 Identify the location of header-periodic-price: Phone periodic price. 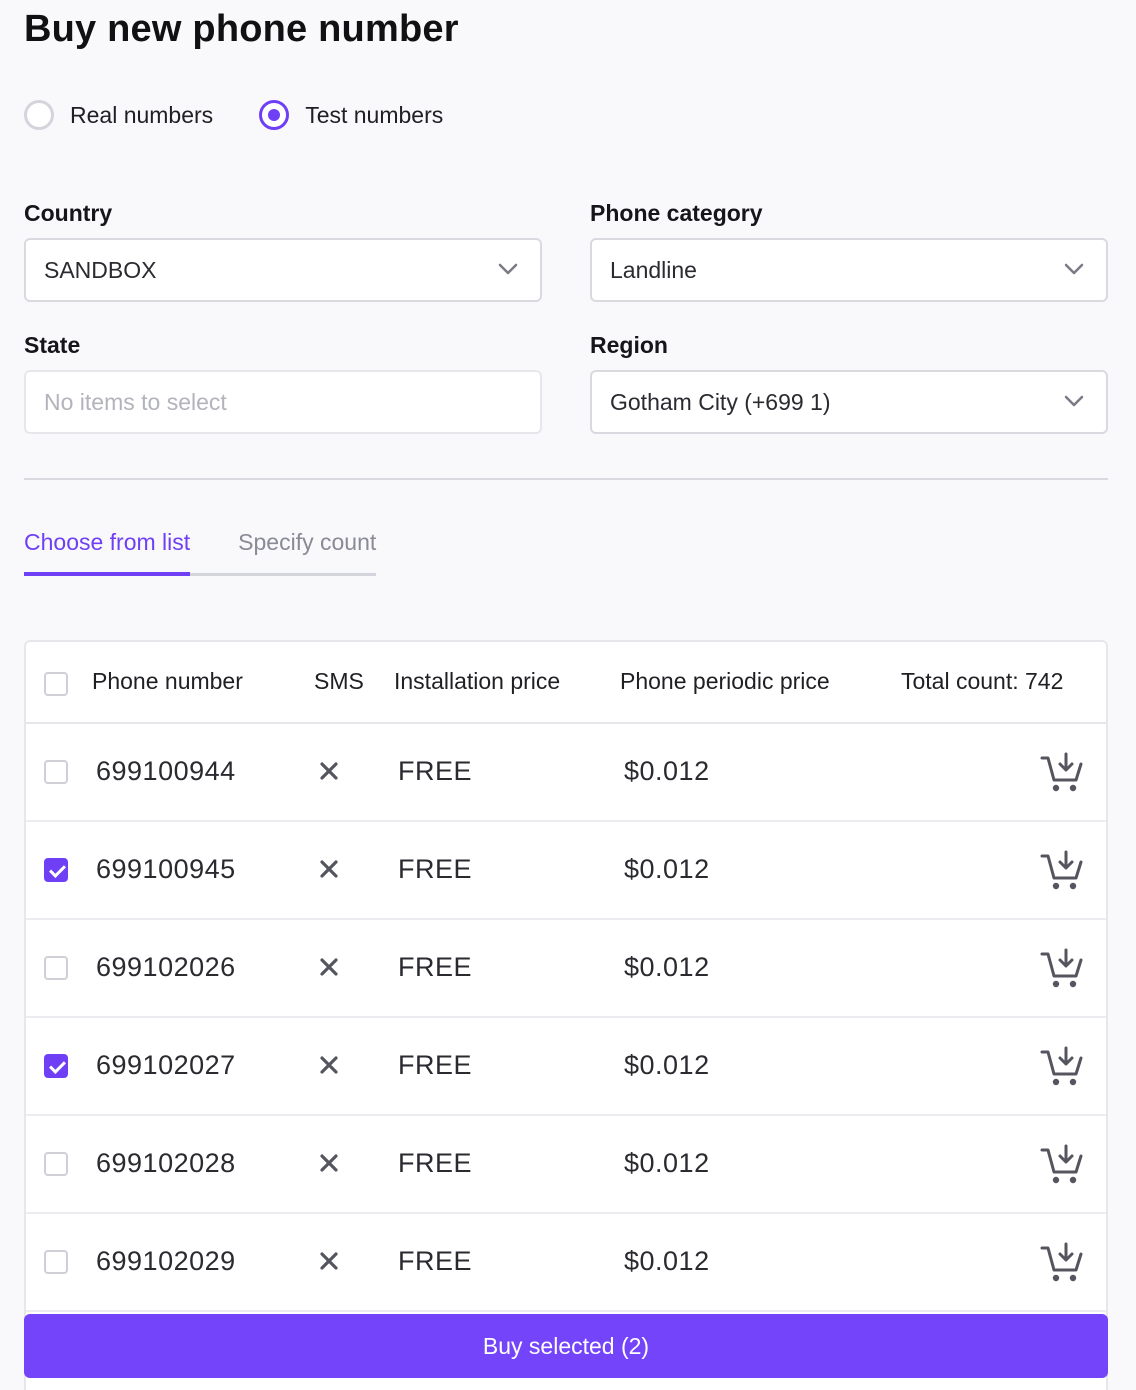
(725, 681).